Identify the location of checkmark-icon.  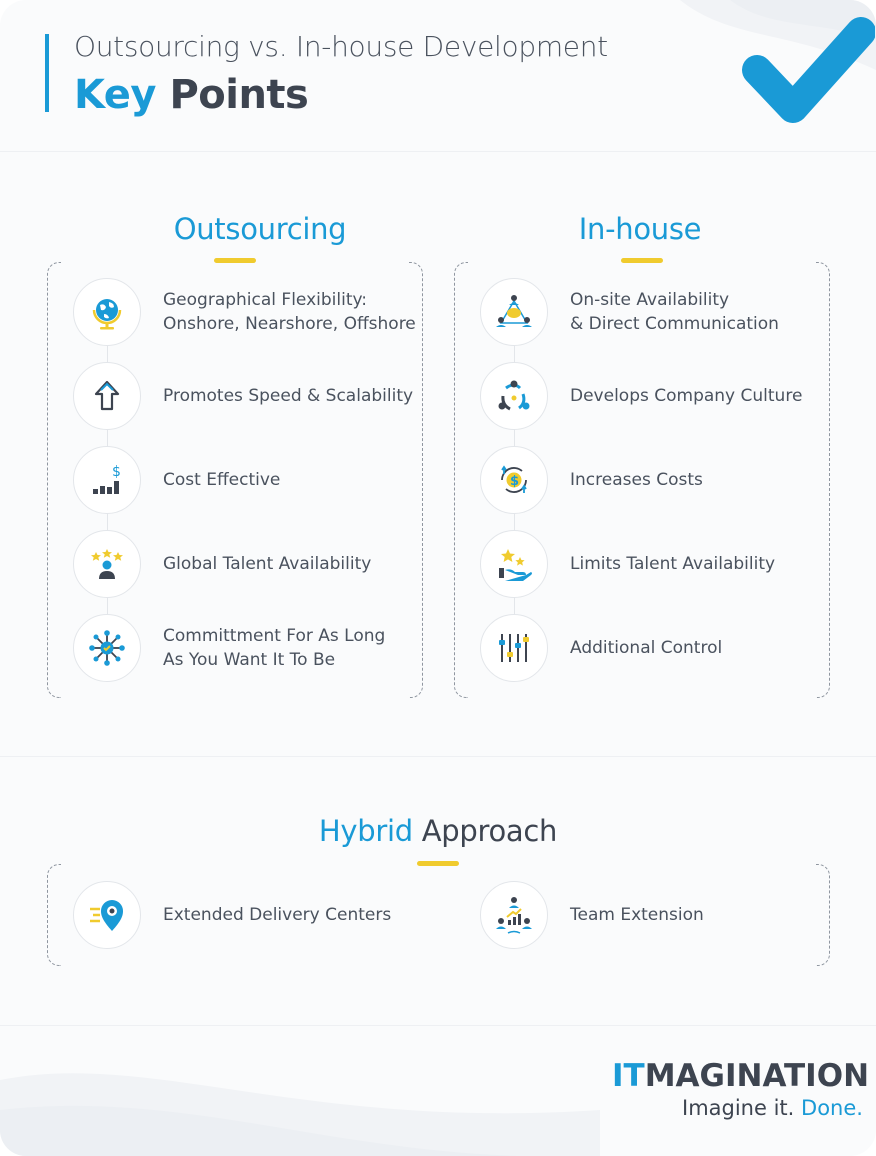
(808, 70).